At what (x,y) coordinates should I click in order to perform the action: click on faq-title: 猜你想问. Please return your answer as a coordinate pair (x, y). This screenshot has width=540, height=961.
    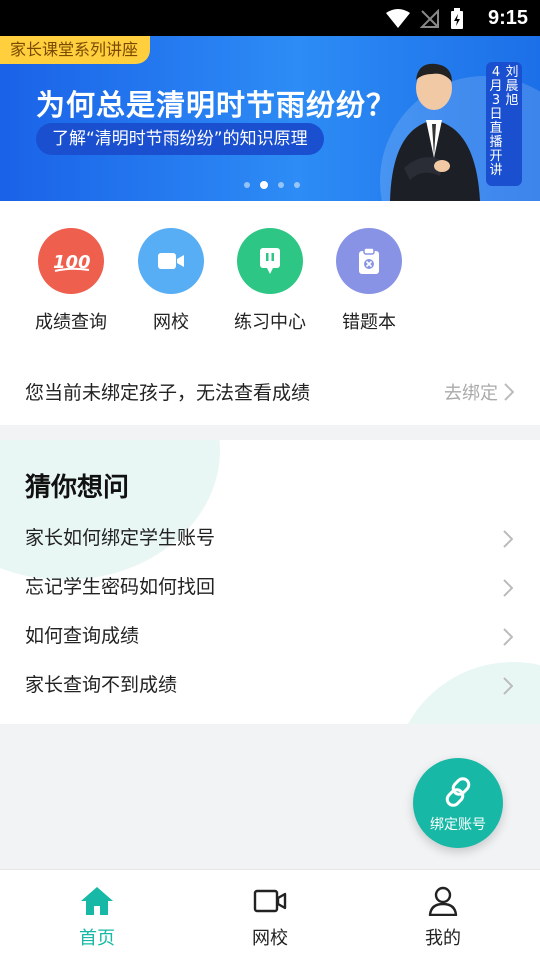
    Looking at the image, I should click on (77, 488).